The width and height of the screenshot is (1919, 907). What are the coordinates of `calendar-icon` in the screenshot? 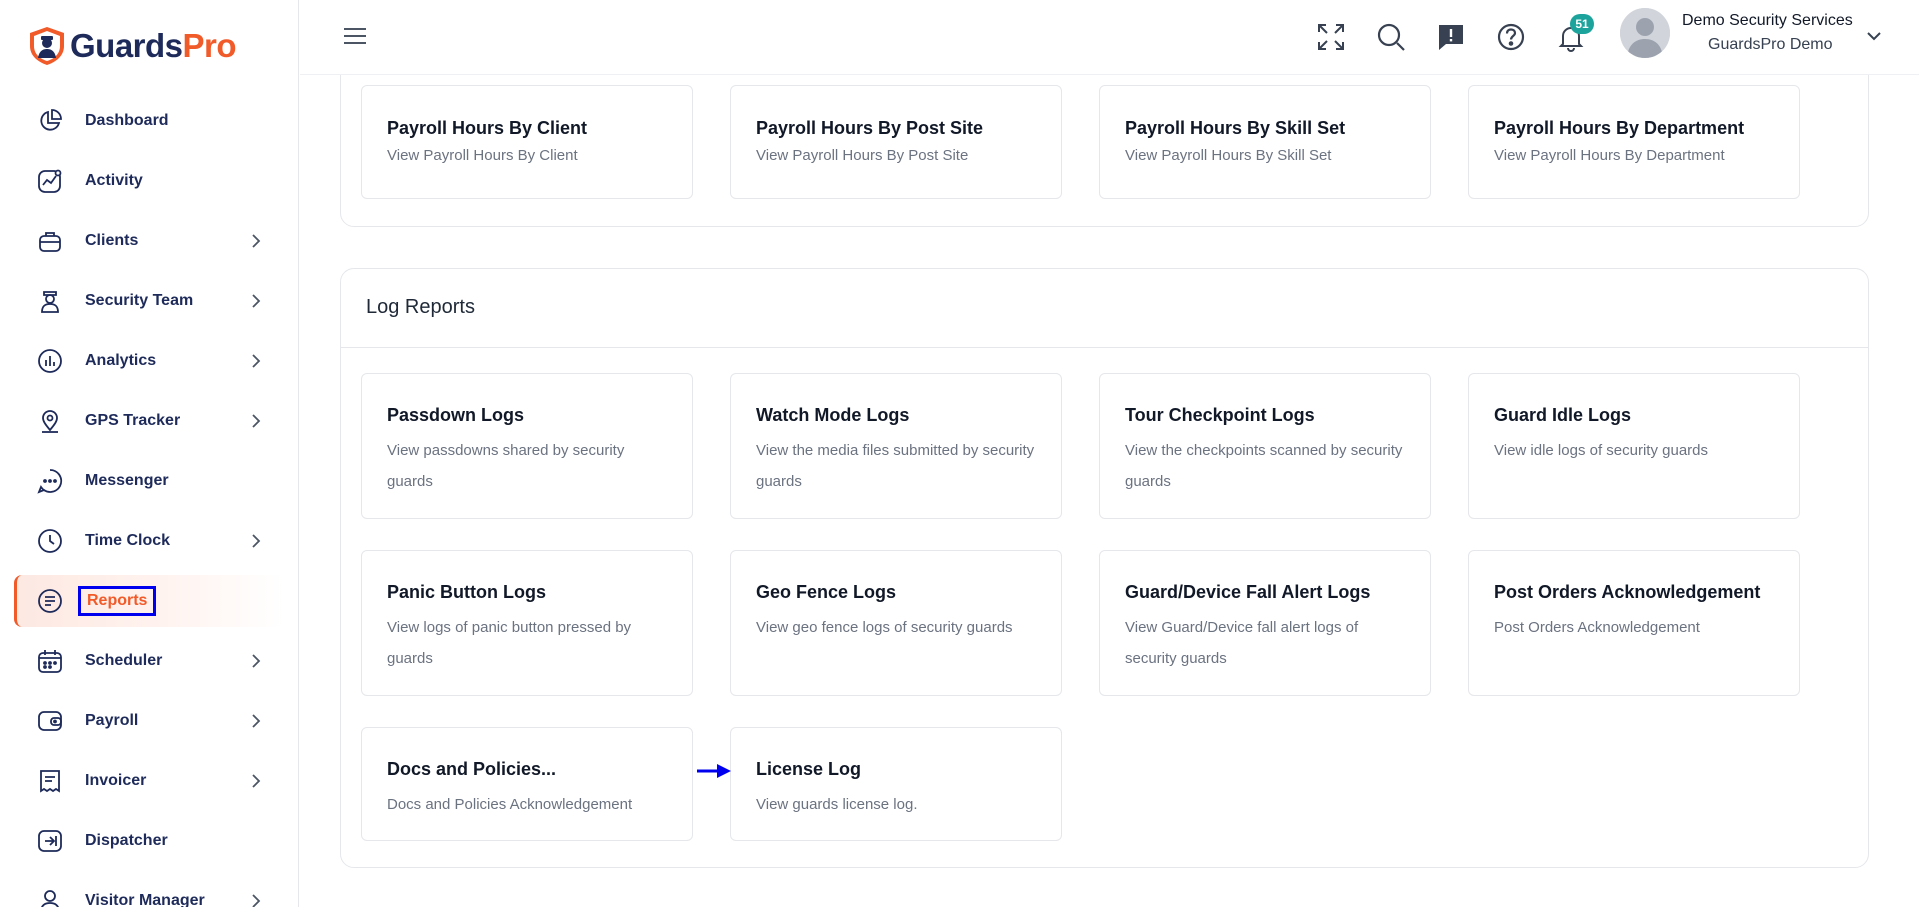 It's located at (50, 661).